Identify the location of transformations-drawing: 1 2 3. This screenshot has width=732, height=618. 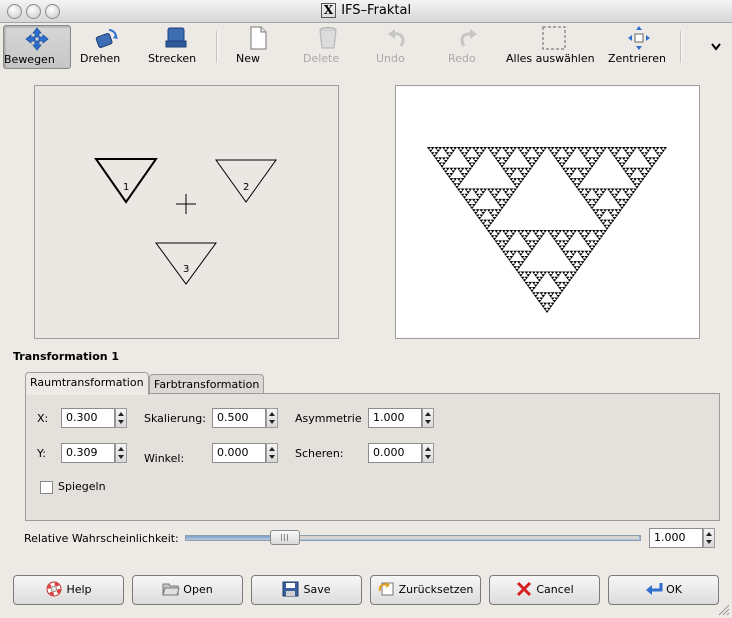
(185, 221).